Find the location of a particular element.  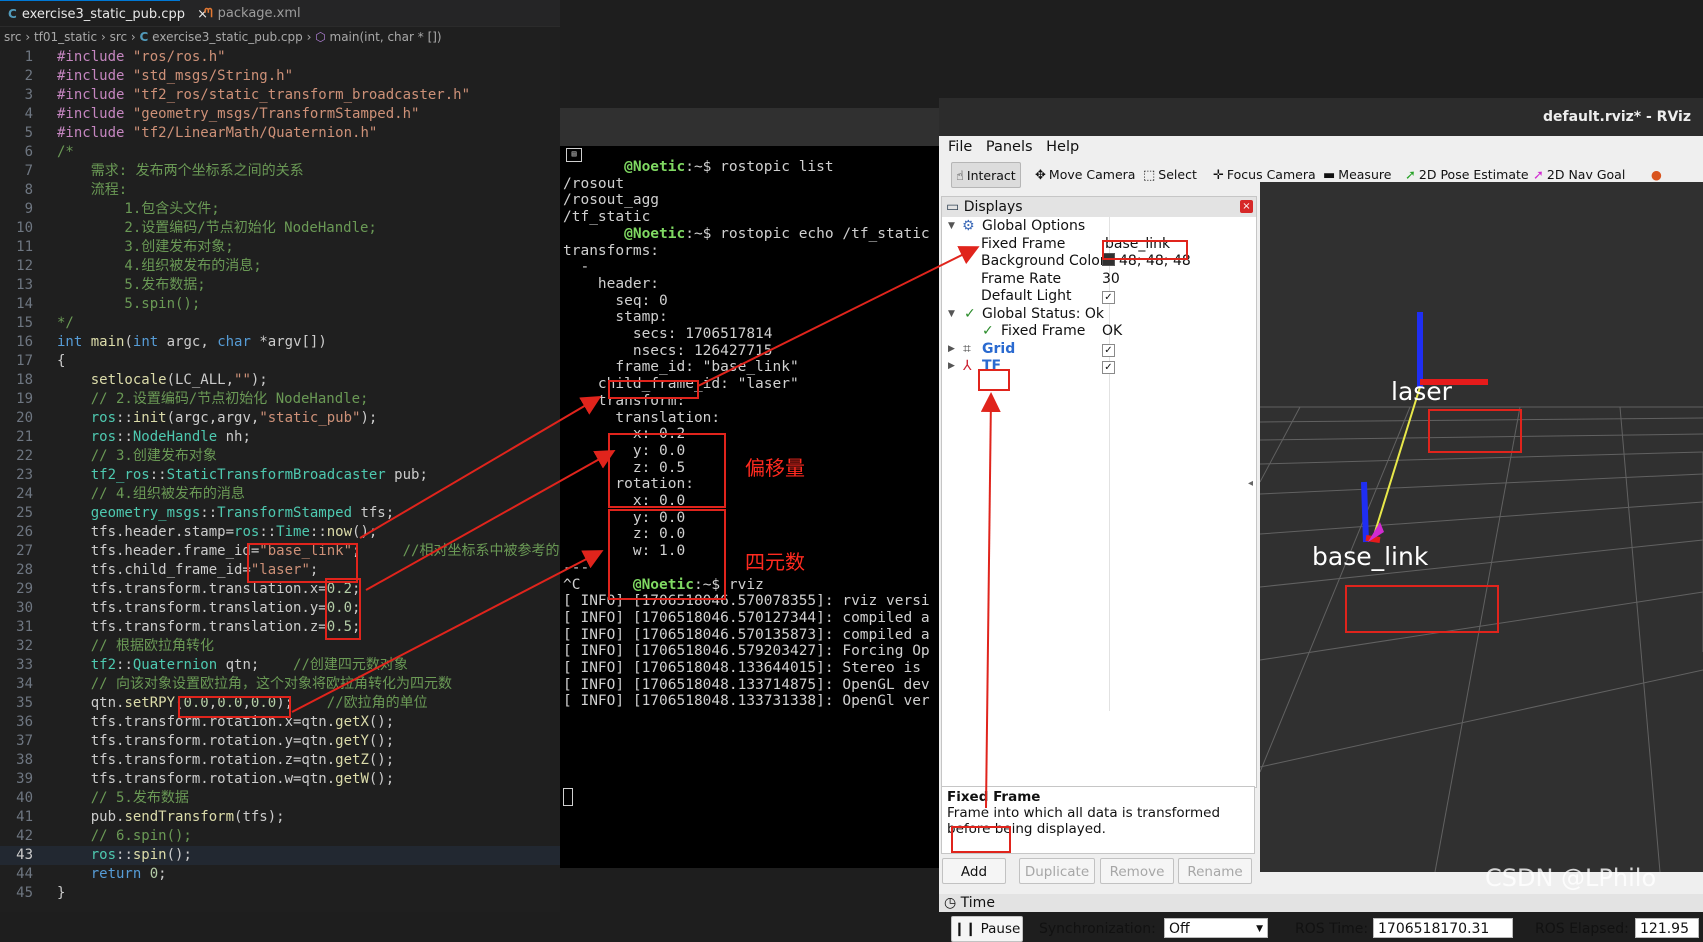

highlight-rpy-values is located at coordinates (234, 707).